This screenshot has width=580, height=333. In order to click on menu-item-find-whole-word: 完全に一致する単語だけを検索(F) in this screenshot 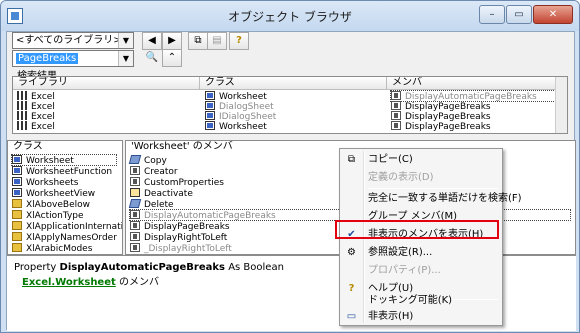, I will do `click(432, 199)`.